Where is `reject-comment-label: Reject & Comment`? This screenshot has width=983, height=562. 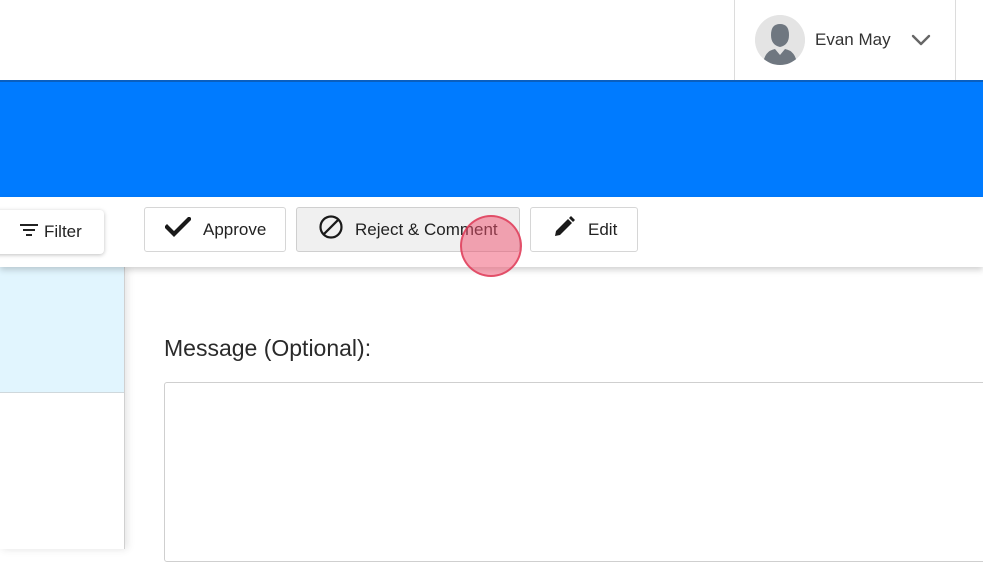 reject-comment-label: Reject & Comment is located at coordinates (426, 229).